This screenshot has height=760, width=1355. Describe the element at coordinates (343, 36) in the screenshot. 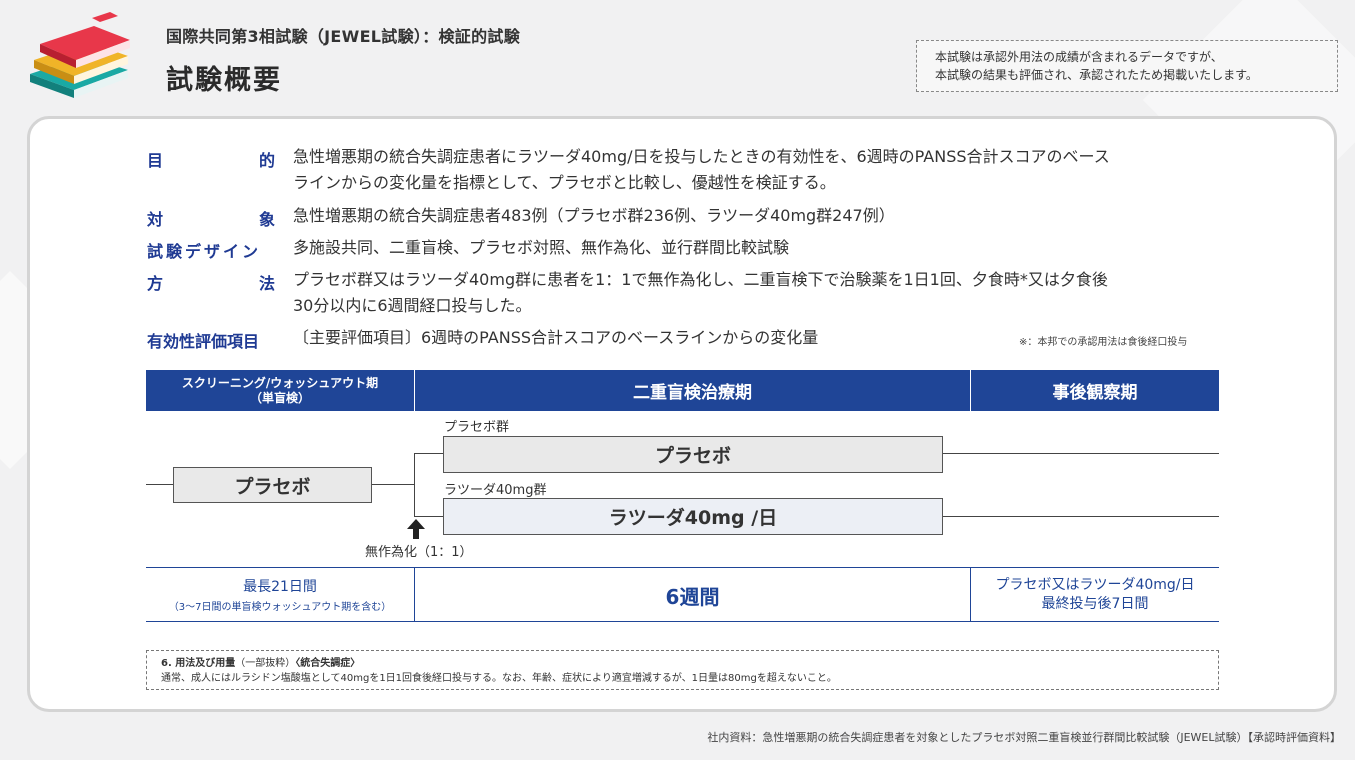

I see `page-subtitle: 国際共同第3相試験（JEWEL試験）：検証的試験` at that location.